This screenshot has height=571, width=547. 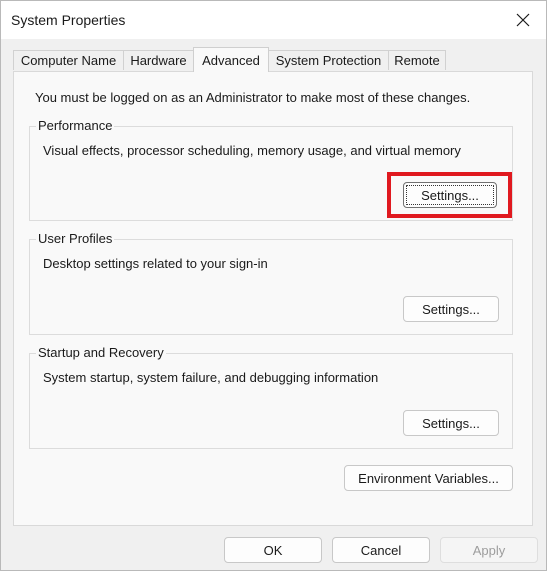 What do you see at coordinates (231, 59) in the screenshot?
I see `tab-advanced: Advanced` at bounding box center [231, 59].